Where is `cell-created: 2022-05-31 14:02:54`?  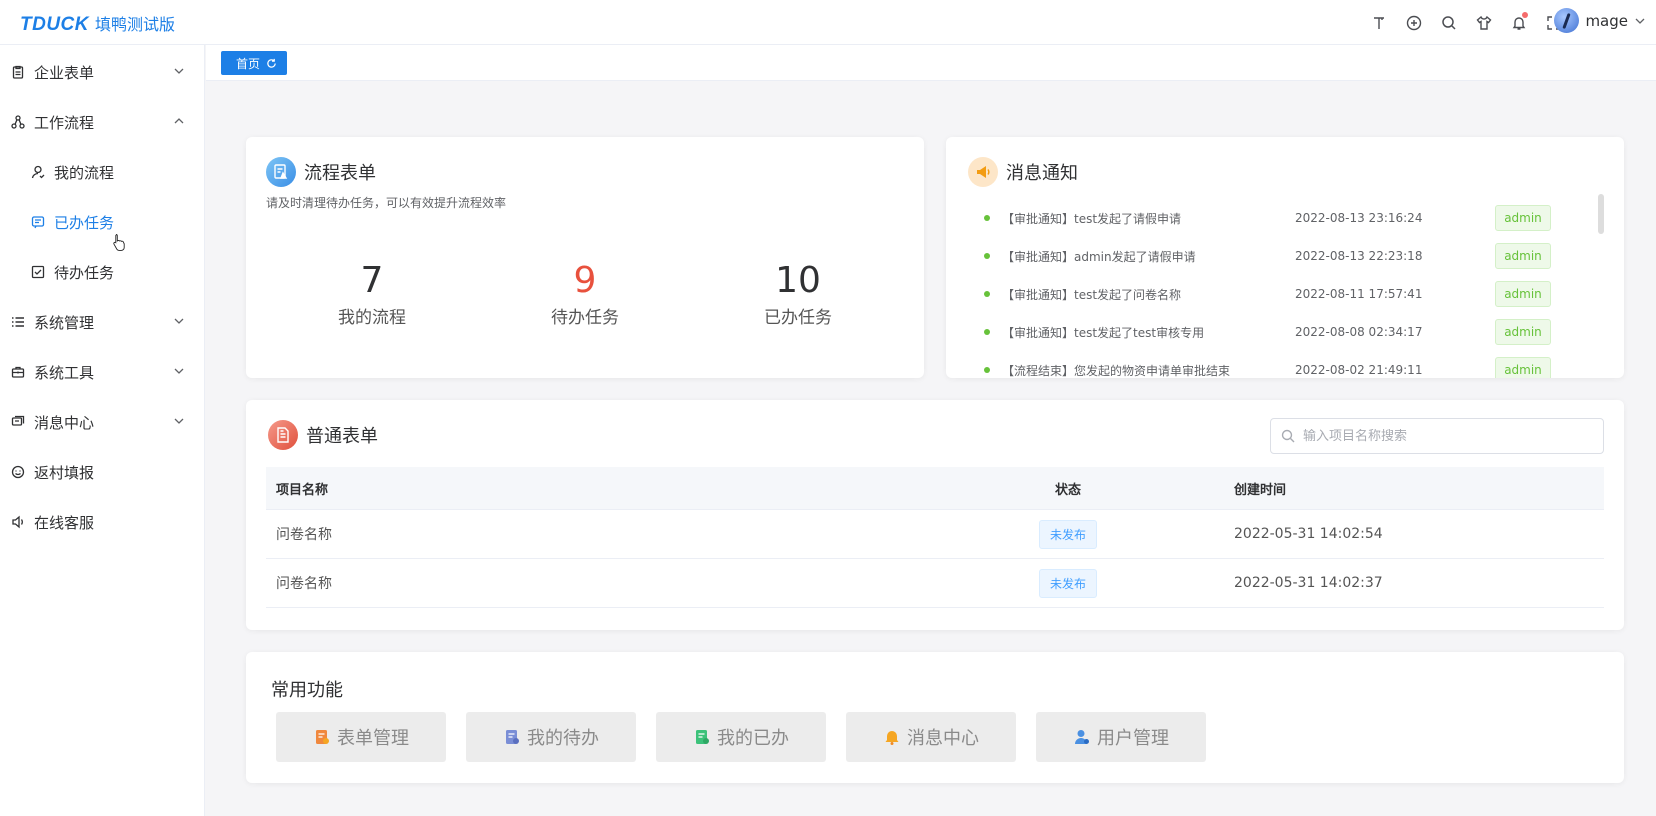
cell-created: 2022-05-31 14:02:54 is located at coordinates (1308, 534).